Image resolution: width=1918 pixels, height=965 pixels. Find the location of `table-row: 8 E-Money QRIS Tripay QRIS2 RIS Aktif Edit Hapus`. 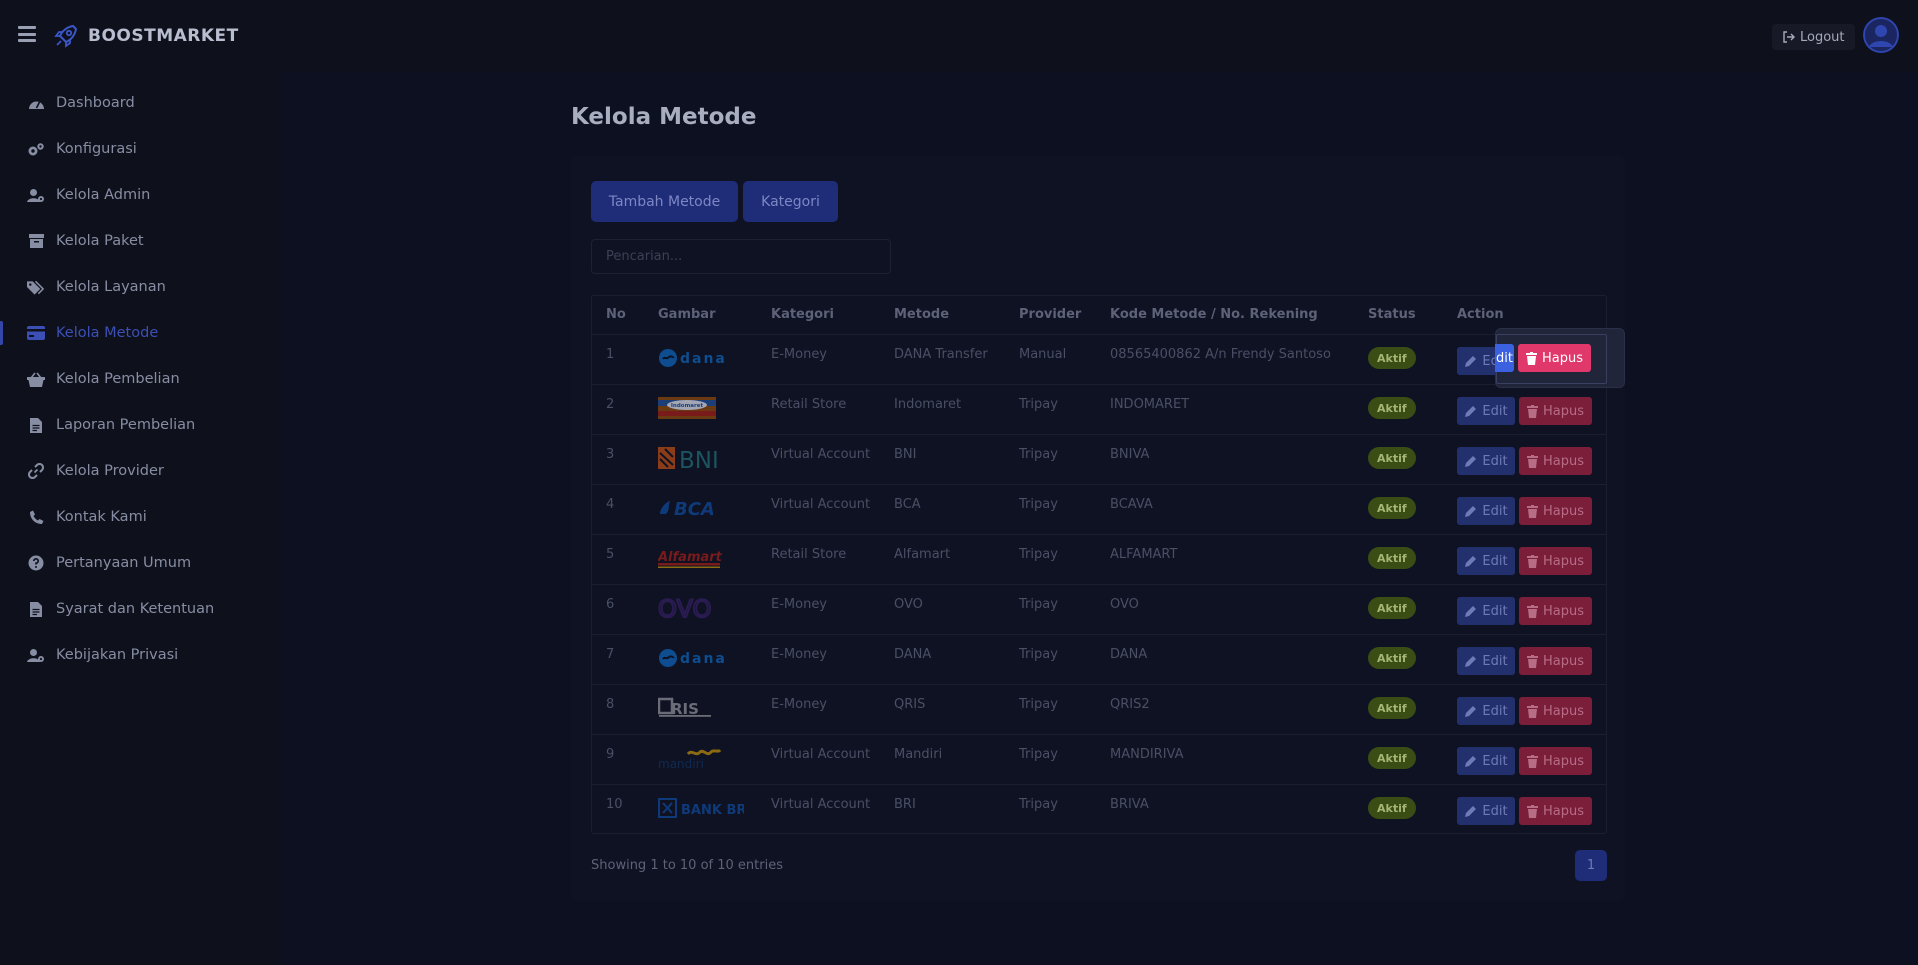

table-row: 8 E-Money QRIS Tripay QRIS2 RIS Aktif Edit Hapus is located at coordinates (1099, 710).